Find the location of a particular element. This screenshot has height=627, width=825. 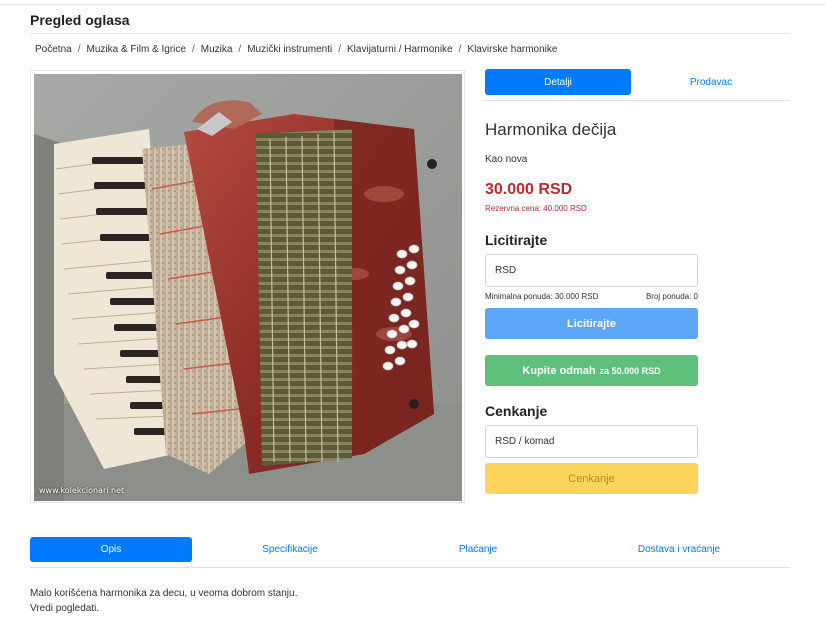

breadcrumb-home: Početna is located at coordinates (53, 49).